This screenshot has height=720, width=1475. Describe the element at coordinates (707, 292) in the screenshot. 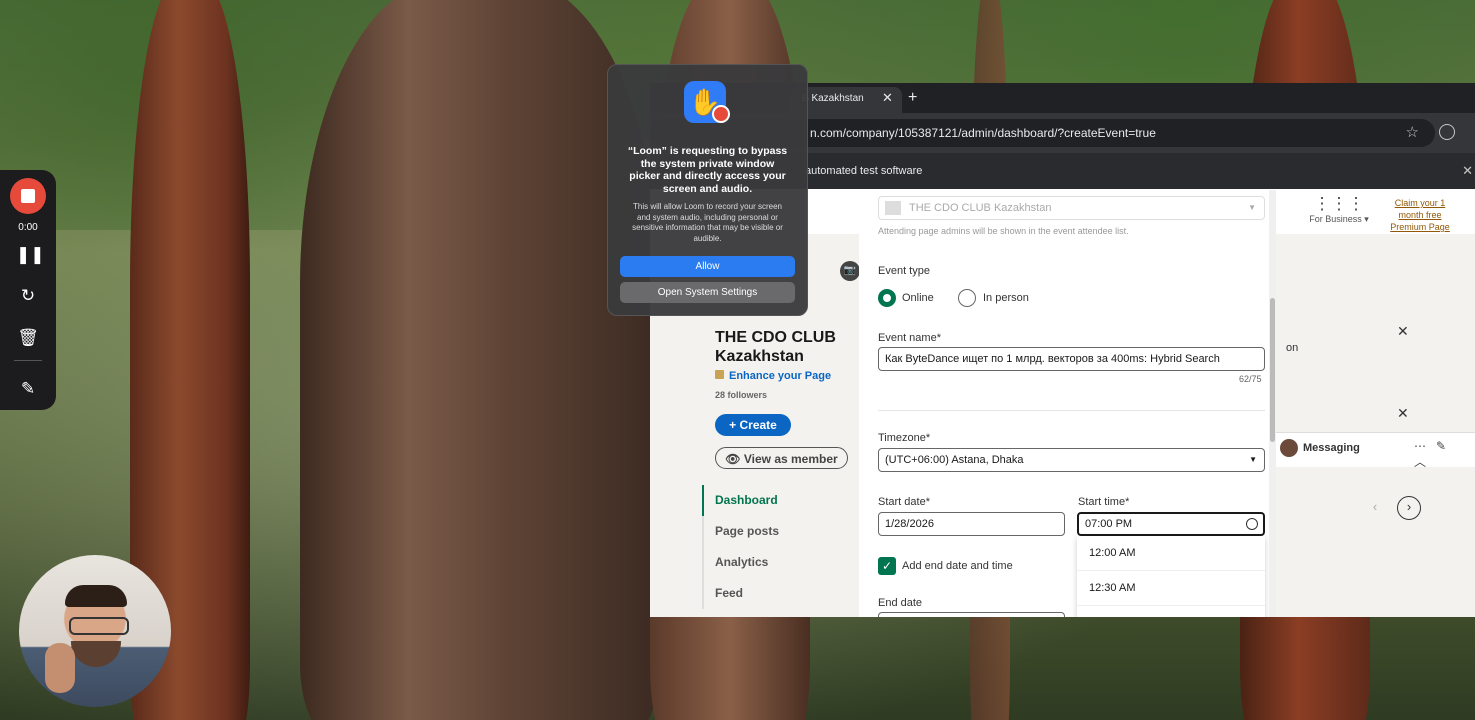

I see `open-system-settings-button: Open System Settings` at that location.